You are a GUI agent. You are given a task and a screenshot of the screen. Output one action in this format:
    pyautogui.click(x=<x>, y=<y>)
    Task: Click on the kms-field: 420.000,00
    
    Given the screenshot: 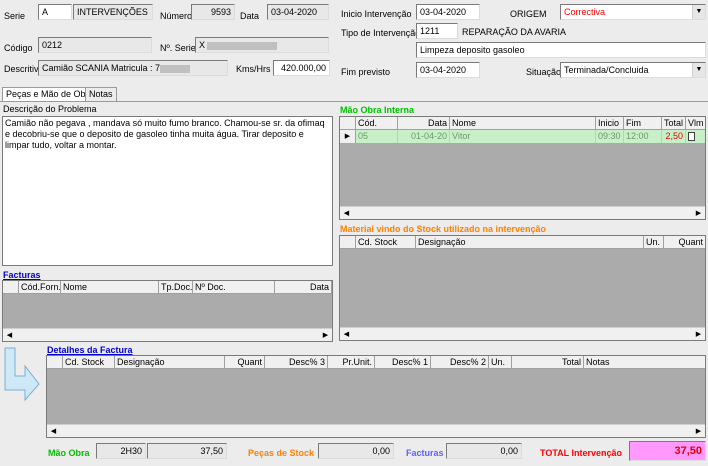 What is the action you would take?
    pyautogui.click(x=301, y=68)
    